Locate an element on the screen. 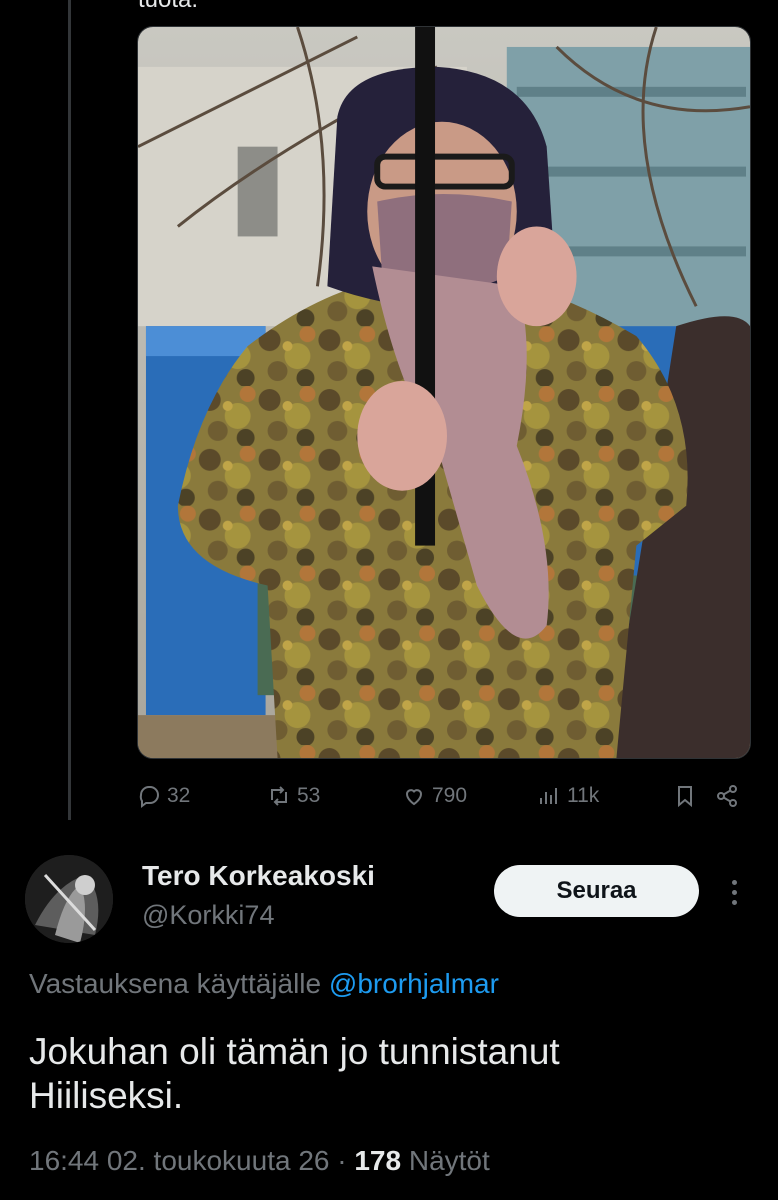 This screenshot has width=778, height=1200. tweet-timestamp: 16:44 02. toukokuuta 26 is located at coordinates (179, 1160).